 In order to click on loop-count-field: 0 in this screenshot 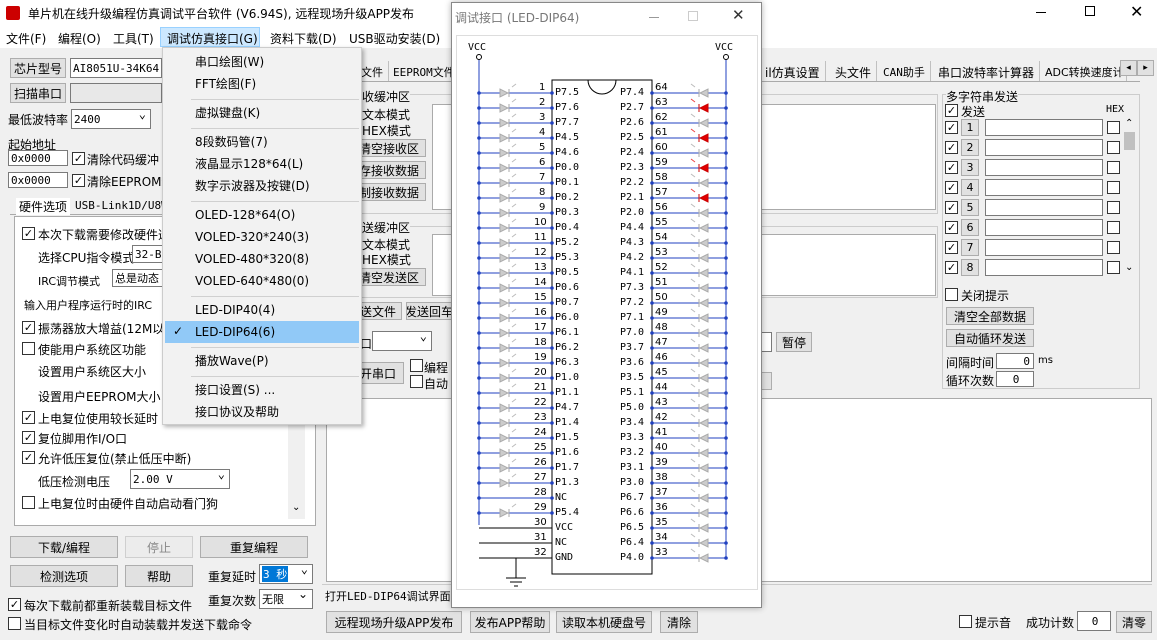, I will do `click(1015, 379)`.